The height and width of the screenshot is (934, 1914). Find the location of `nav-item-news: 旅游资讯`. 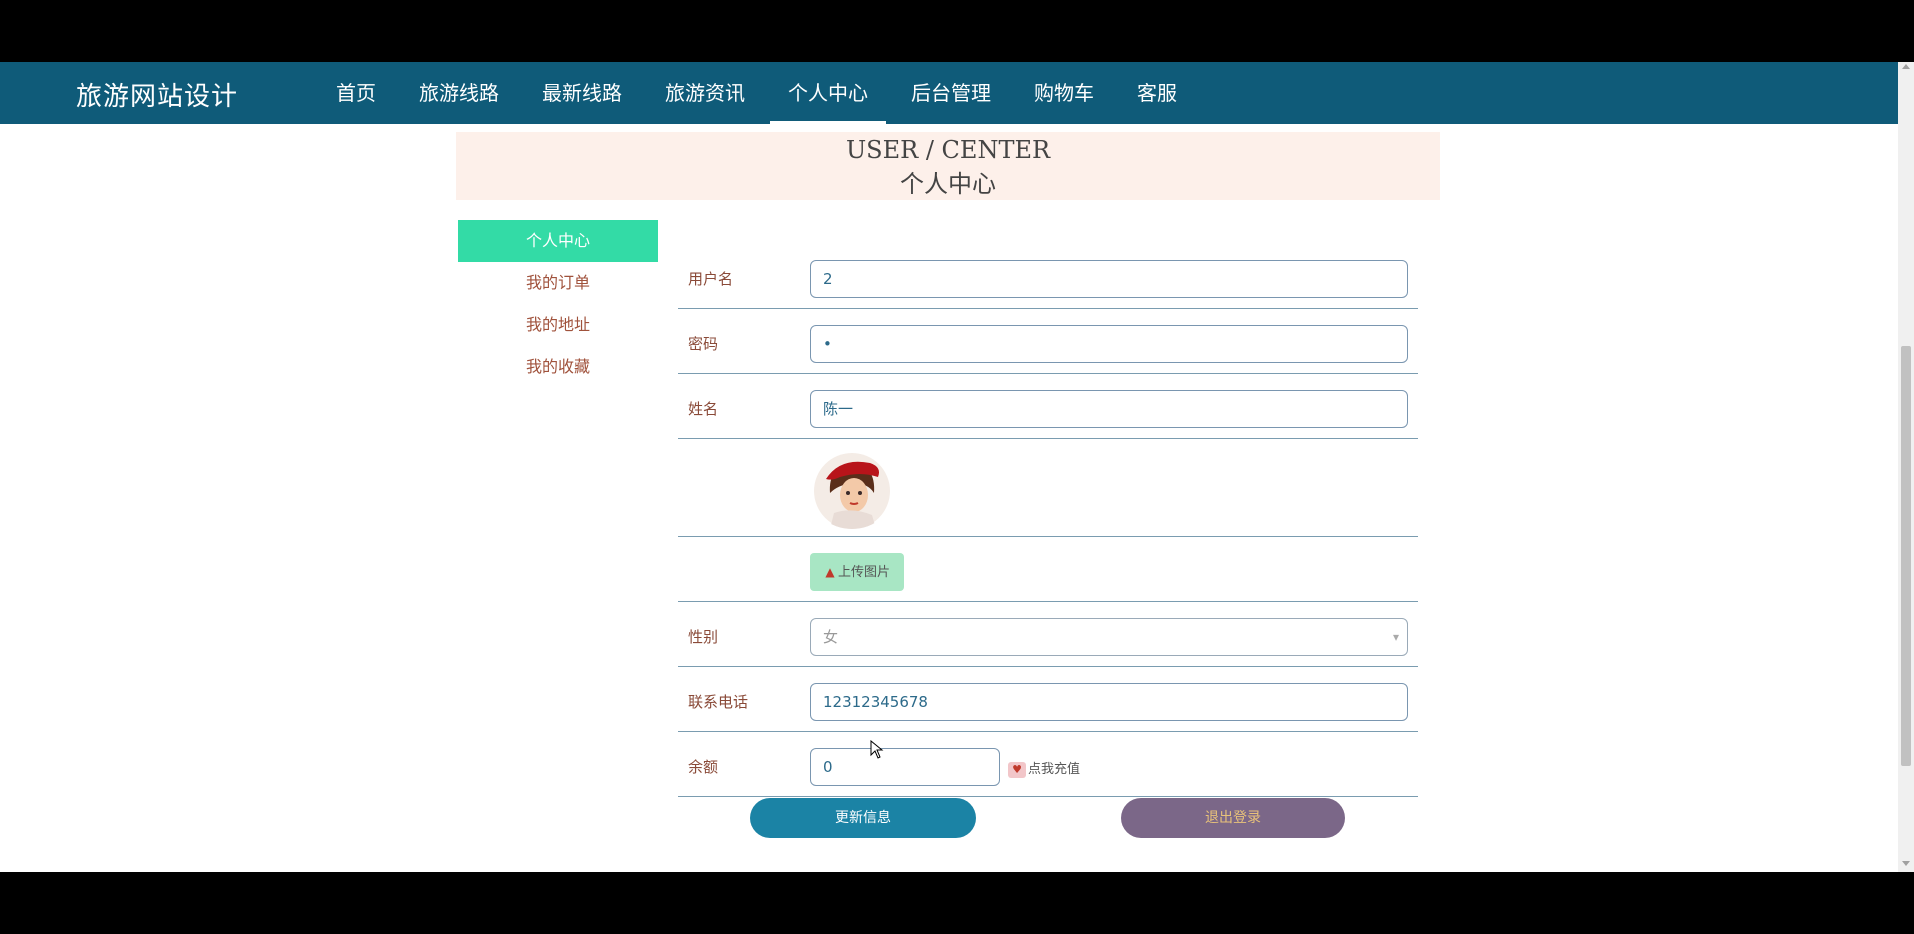

nav-item-news: 旅游资讯 is located at coordinates (705, 93).